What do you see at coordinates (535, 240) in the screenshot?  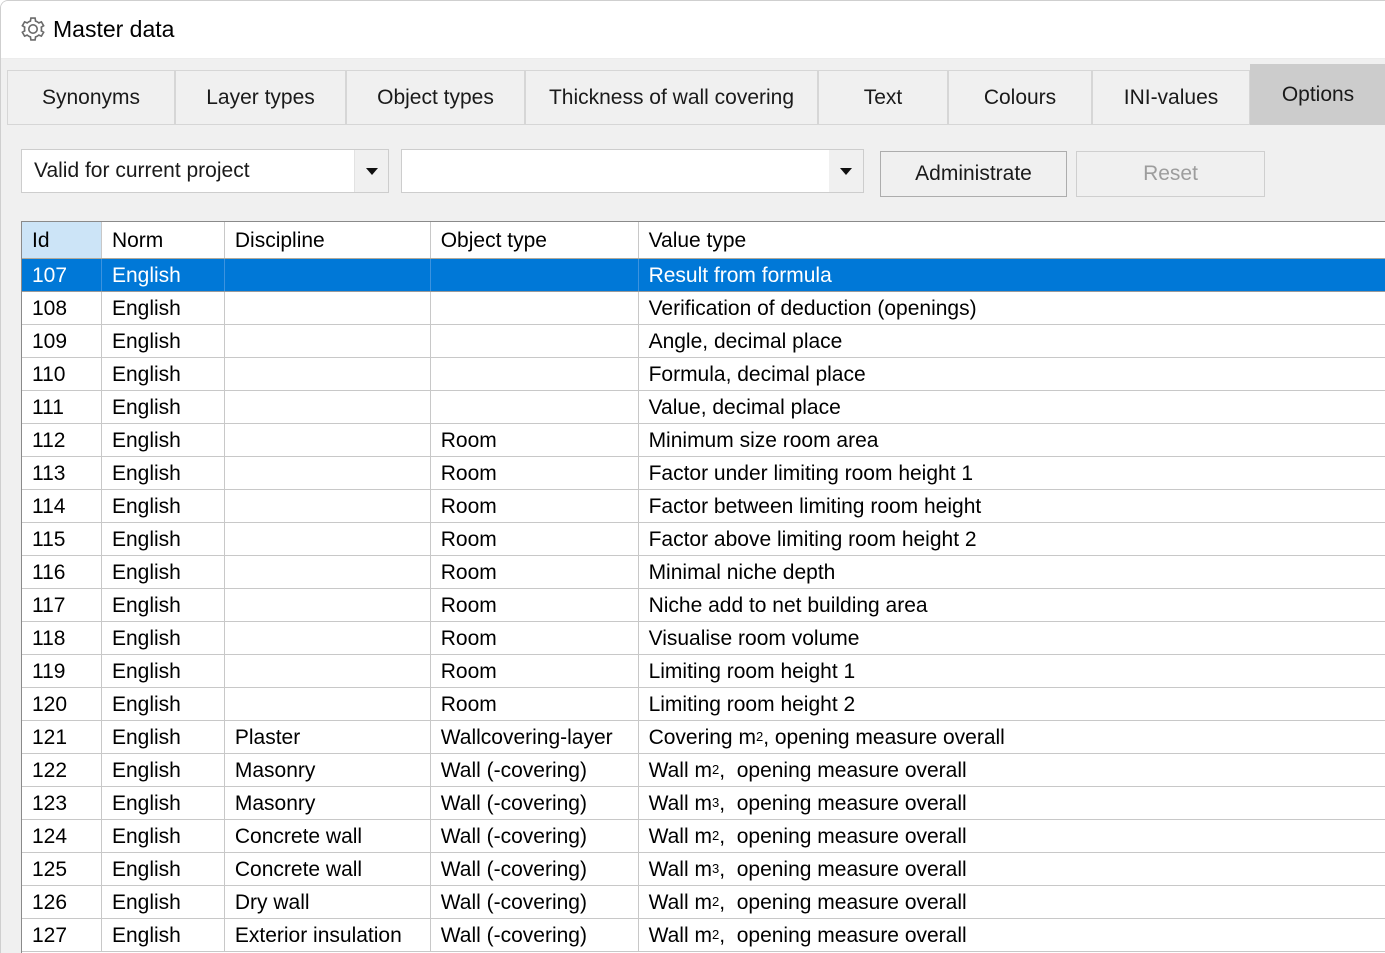 I see `column-header-object-type: Object type` at bounding box center [535, 240].